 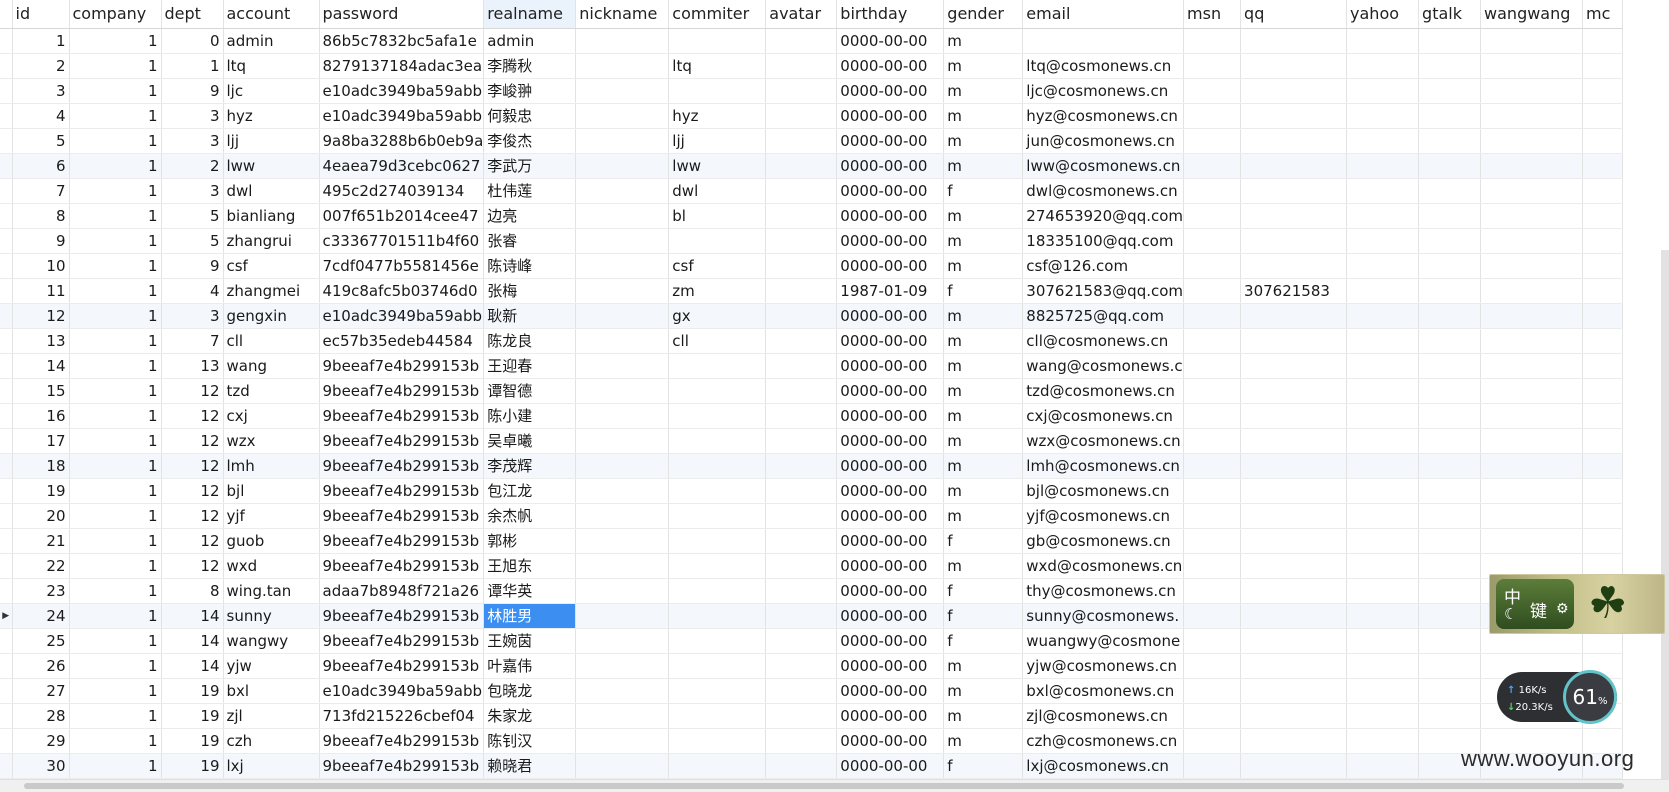 What do you see at coordinates (717, 191) in the screenshot?
I see `cell-commiter: dwl` at bounding box center [717, 191].